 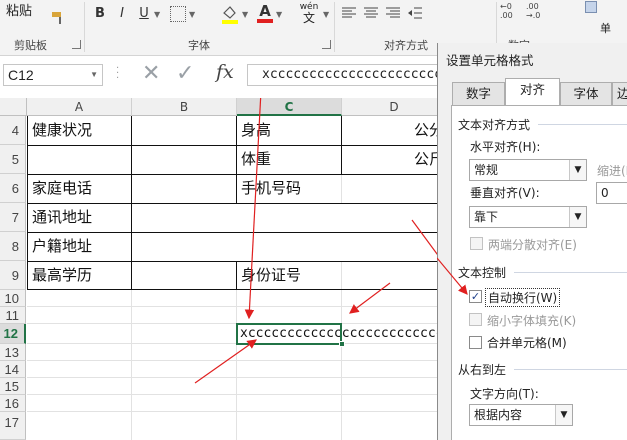 I want to click on merge-cells-label: 合并单元格(M), so click(x=527, y=343).